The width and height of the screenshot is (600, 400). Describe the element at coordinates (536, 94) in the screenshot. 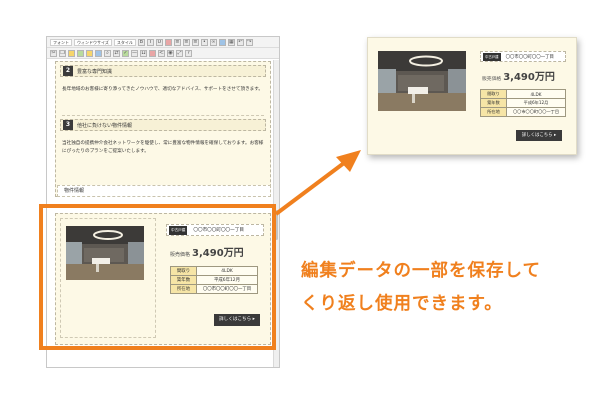

I see `spec-value: 4LDK` at that location.